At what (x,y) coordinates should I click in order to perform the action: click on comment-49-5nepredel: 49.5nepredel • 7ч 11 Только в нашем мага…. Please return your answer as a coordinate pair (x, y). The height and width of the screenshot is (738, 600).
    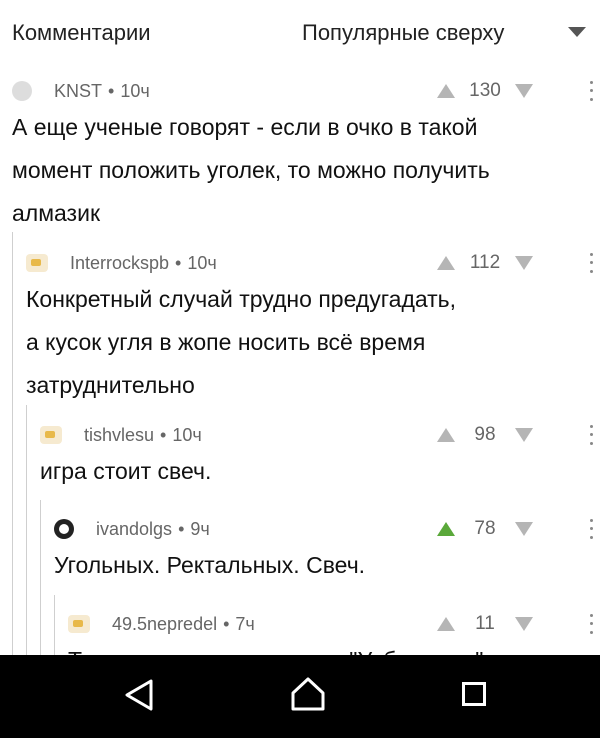
    Looking at the image, I should click on (300, 630).